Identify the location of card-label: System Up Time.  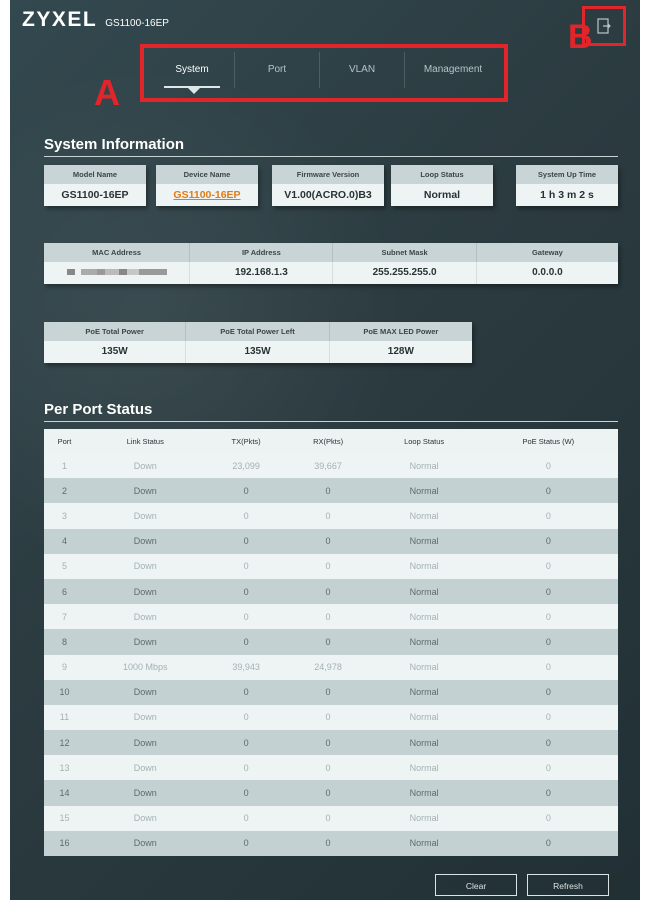
(567, 174).